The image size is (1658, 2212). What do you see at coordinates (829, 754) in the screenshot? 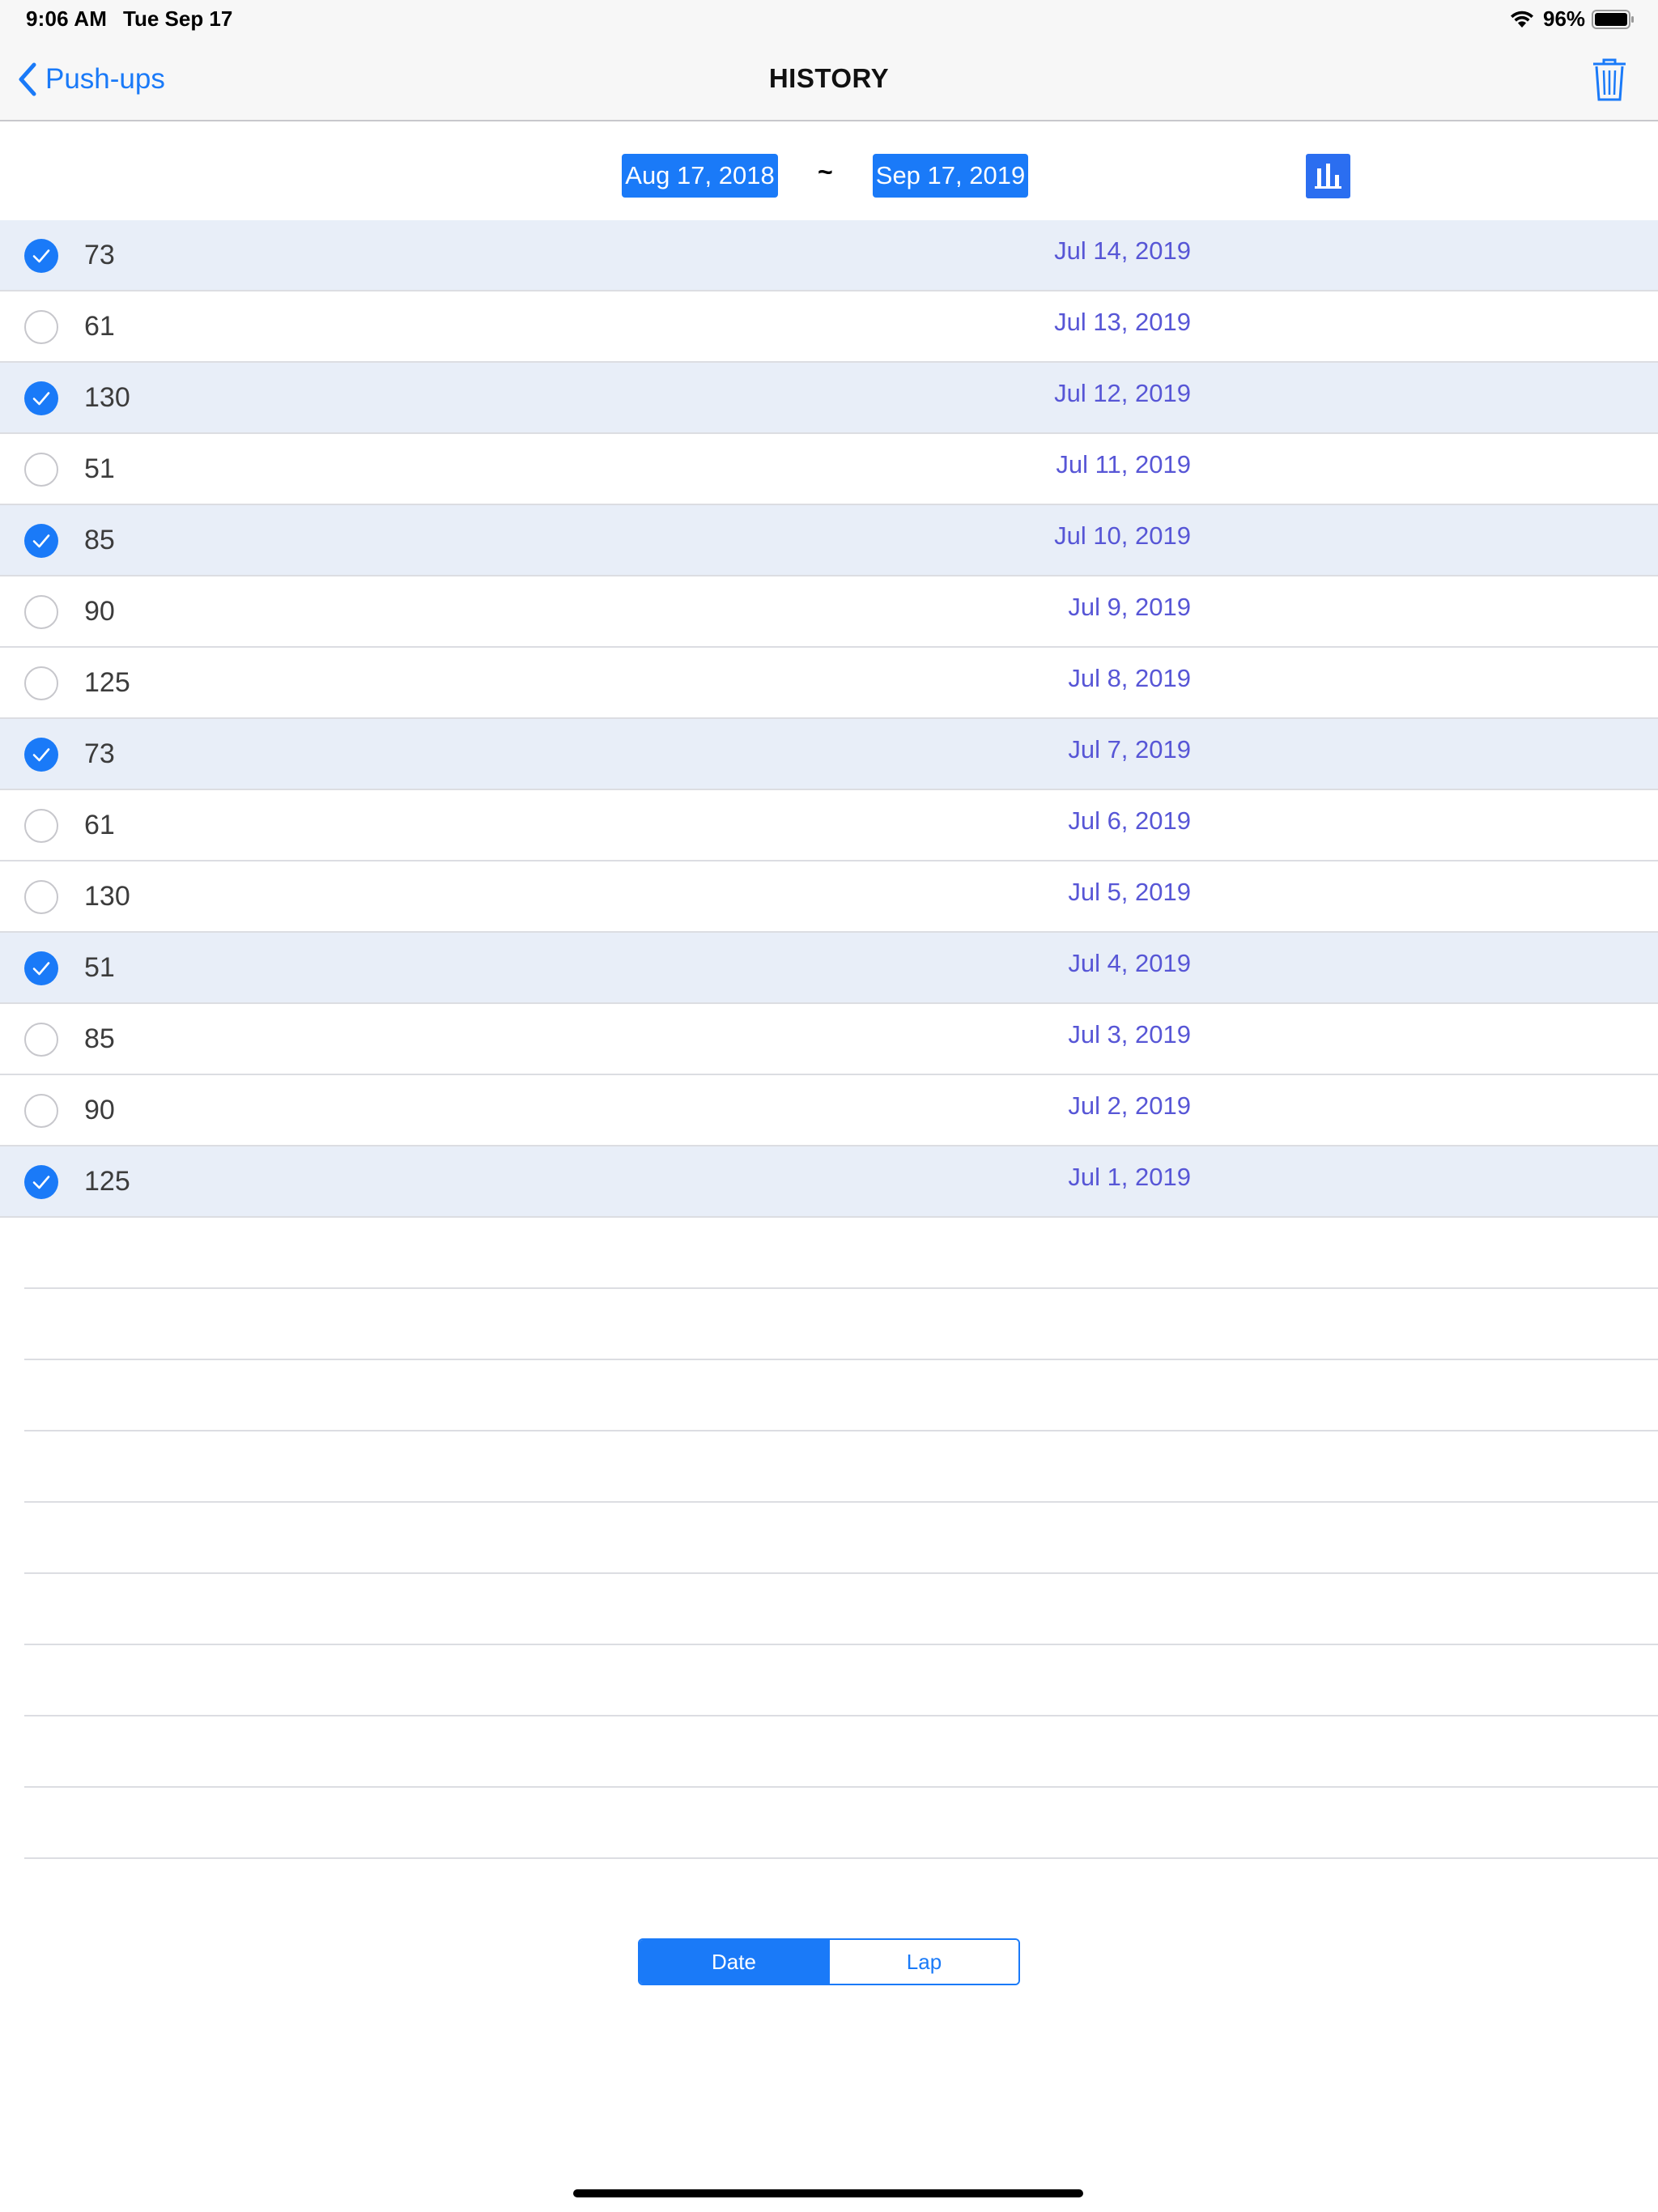
I see `history-row: 73 Jul 7, 2019` at bounding box center [829, 754].